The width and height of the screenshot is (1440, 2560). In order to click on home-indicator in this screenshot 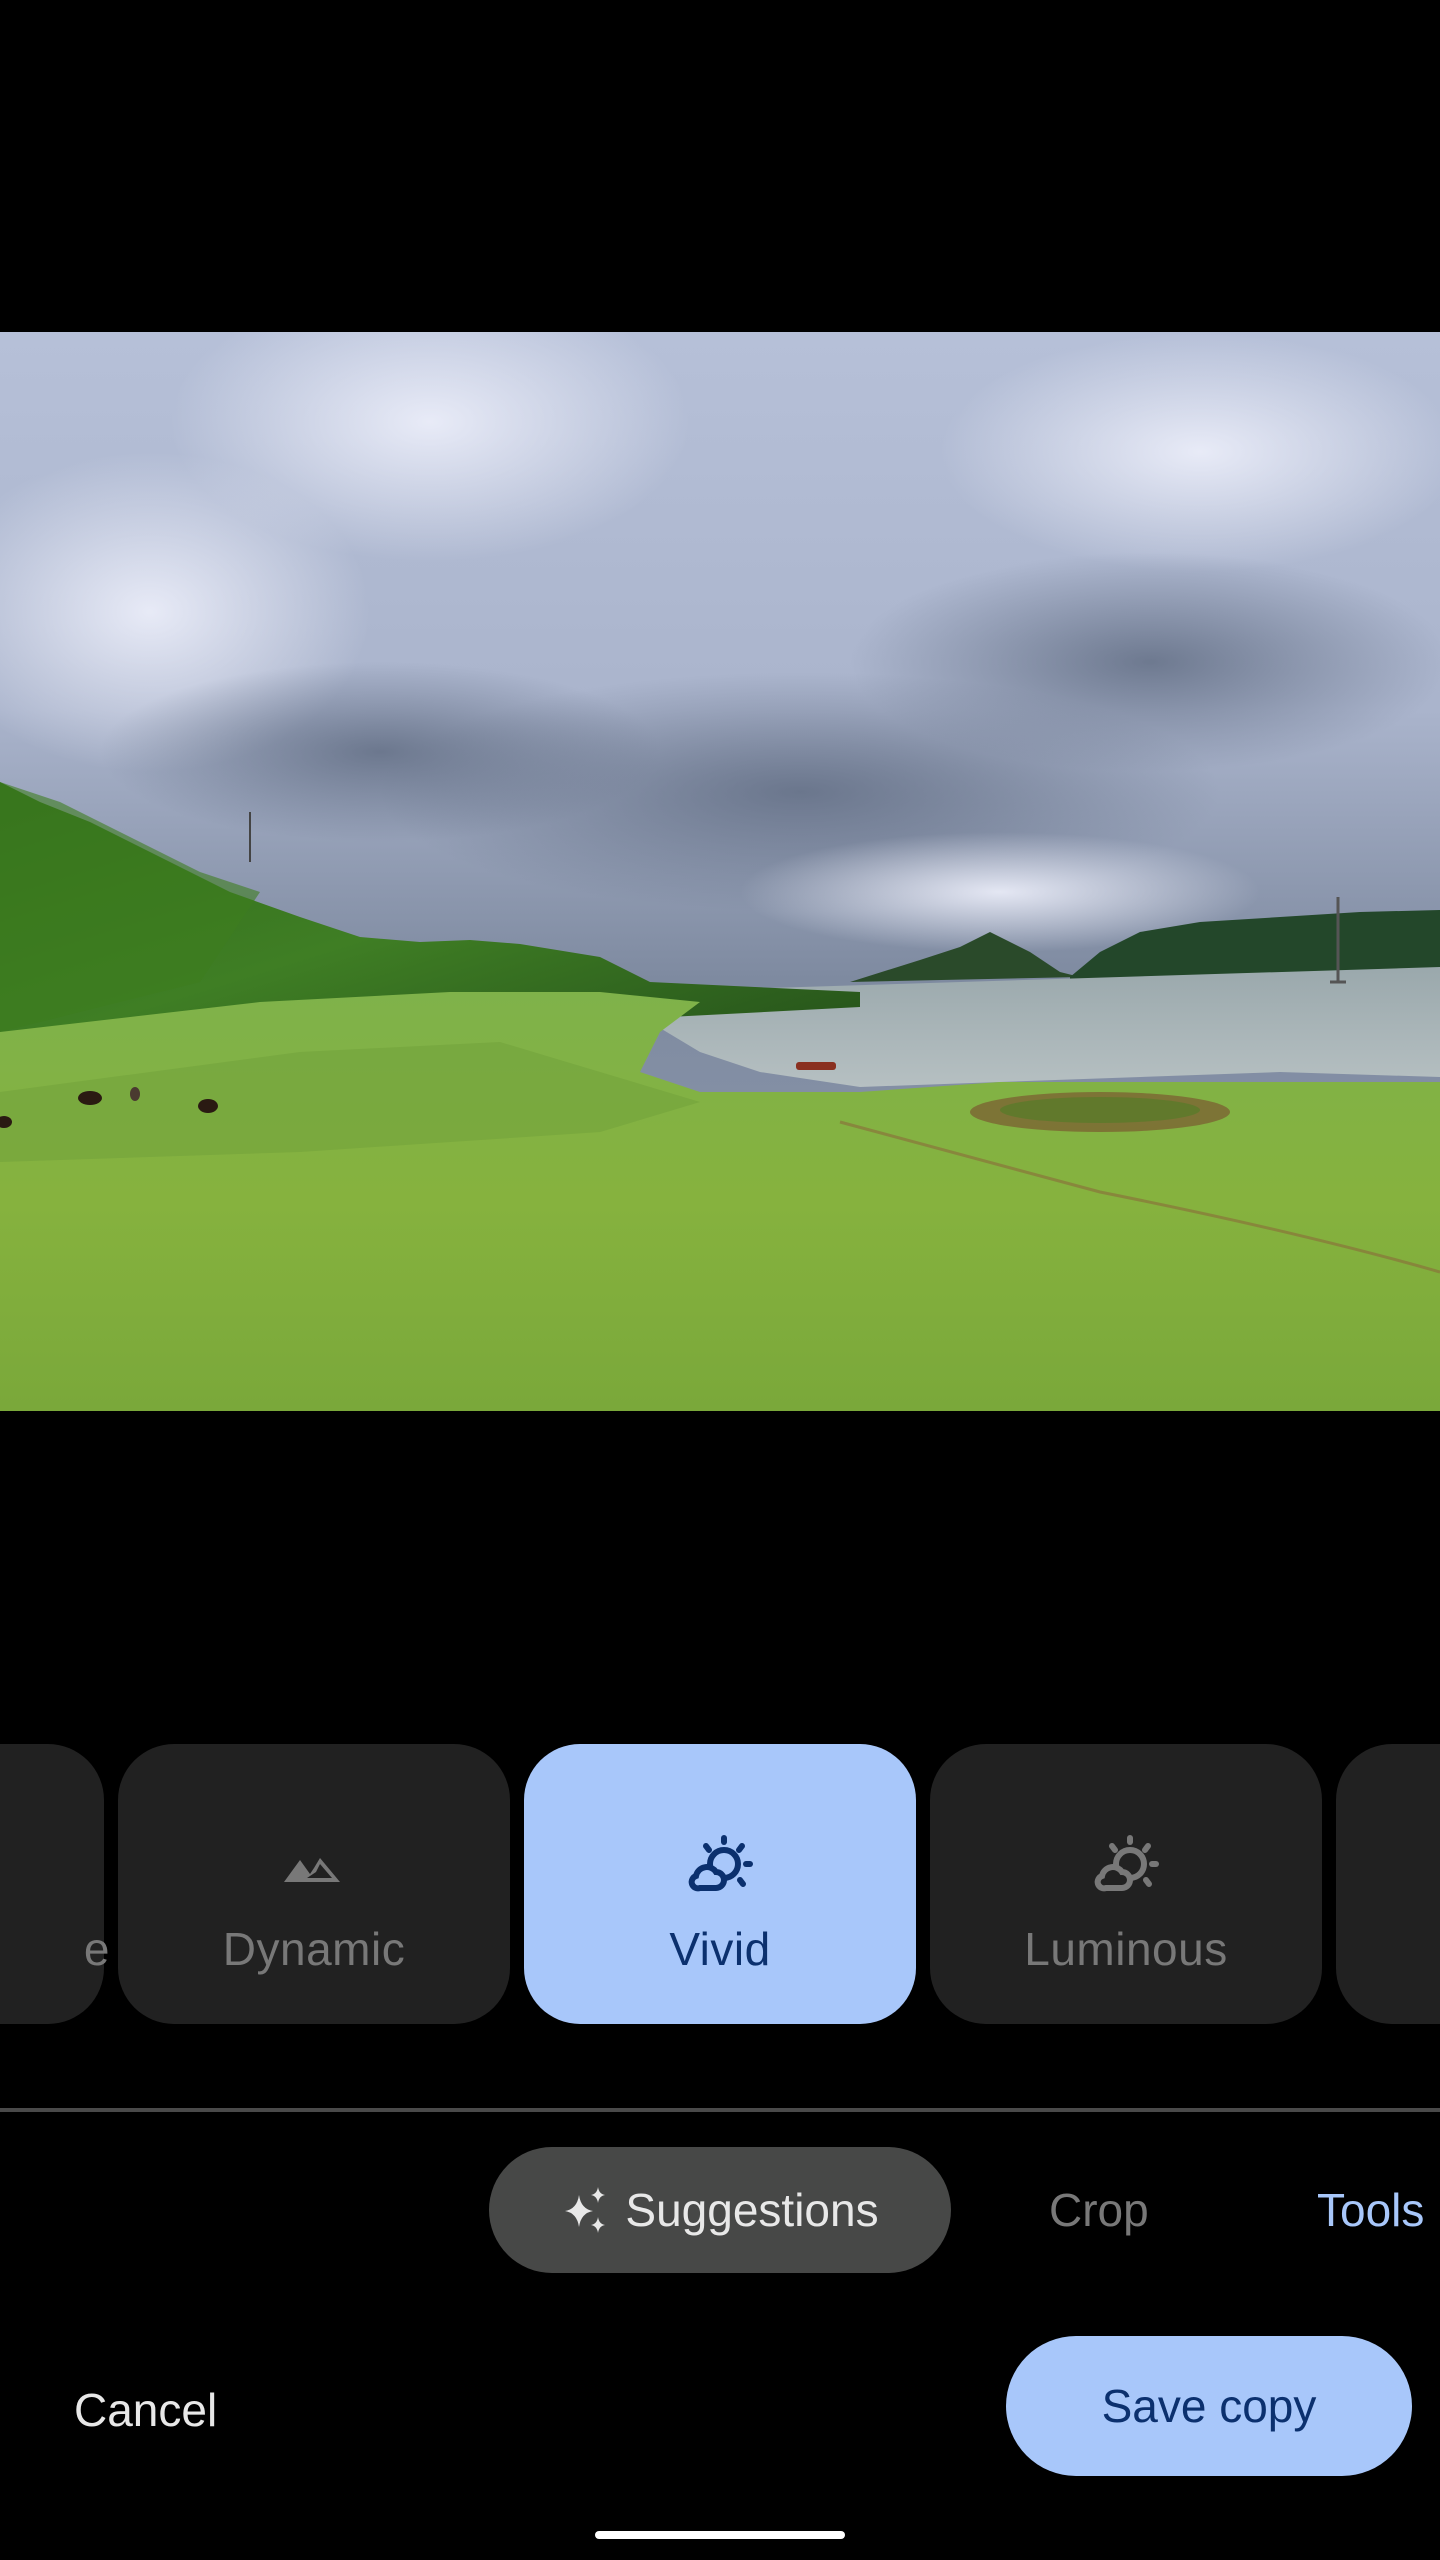, I will do `click(720, 2535)`.